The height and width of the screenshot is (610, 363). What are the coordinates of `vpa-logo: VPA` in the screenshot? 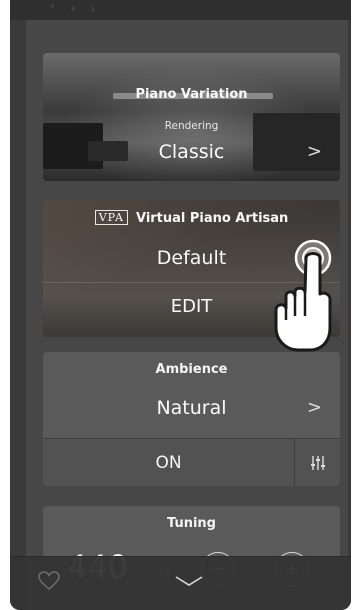 It's located at (111, 217).